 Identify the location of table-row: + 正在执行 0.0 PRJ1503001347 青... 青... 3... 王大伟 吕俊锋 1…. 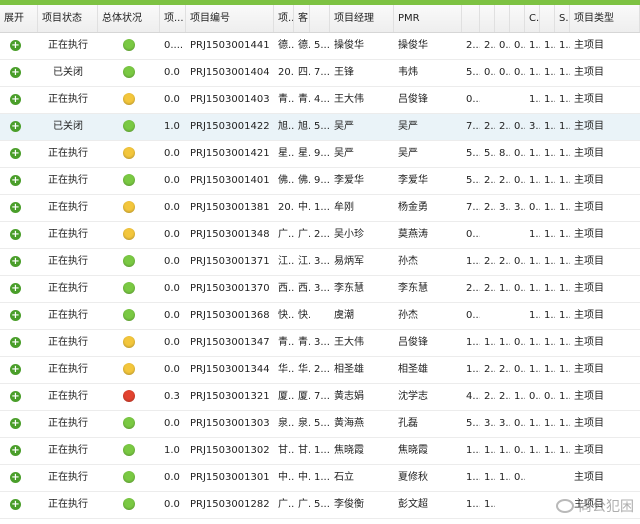
(320, 343).